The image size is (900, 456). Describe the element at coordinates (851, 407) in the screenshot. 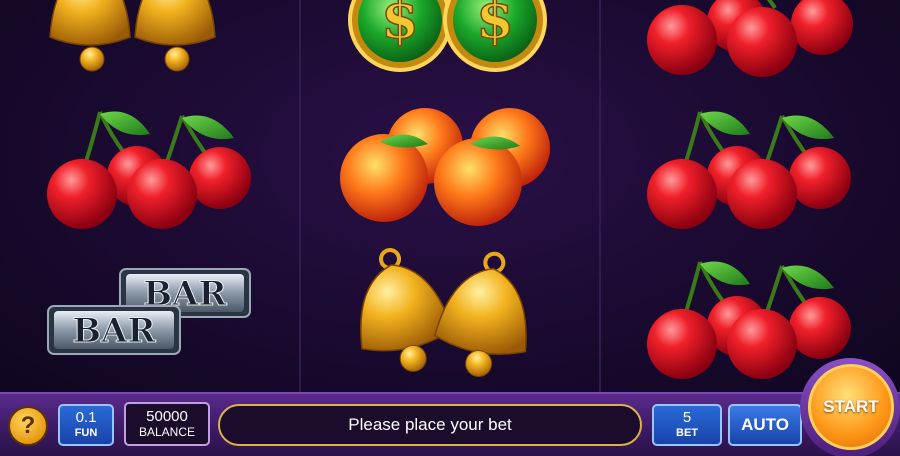

I see `start-button: START` at that location.